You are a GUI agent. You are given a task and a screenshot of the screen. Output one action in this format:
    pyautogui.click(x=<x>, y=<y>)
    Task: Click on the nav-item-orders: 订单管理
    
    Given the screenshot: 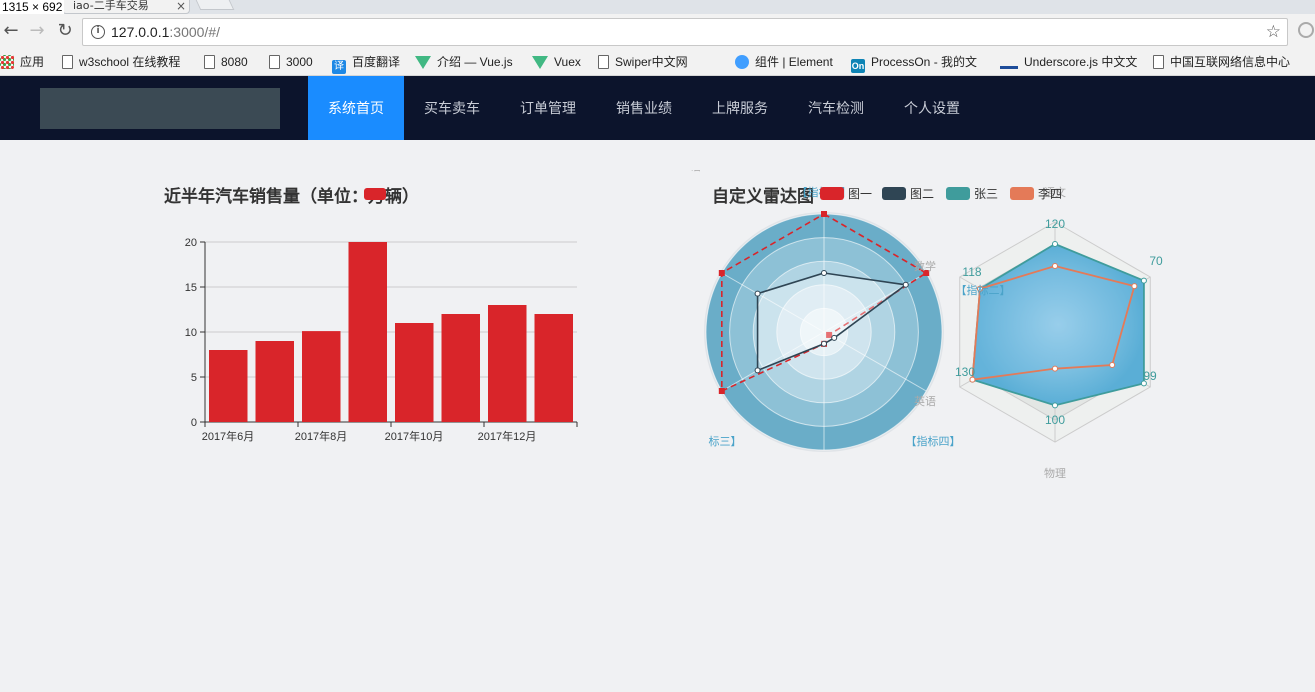 What is the action you would take?
    pyautogui.click(x=548, y=108)
    